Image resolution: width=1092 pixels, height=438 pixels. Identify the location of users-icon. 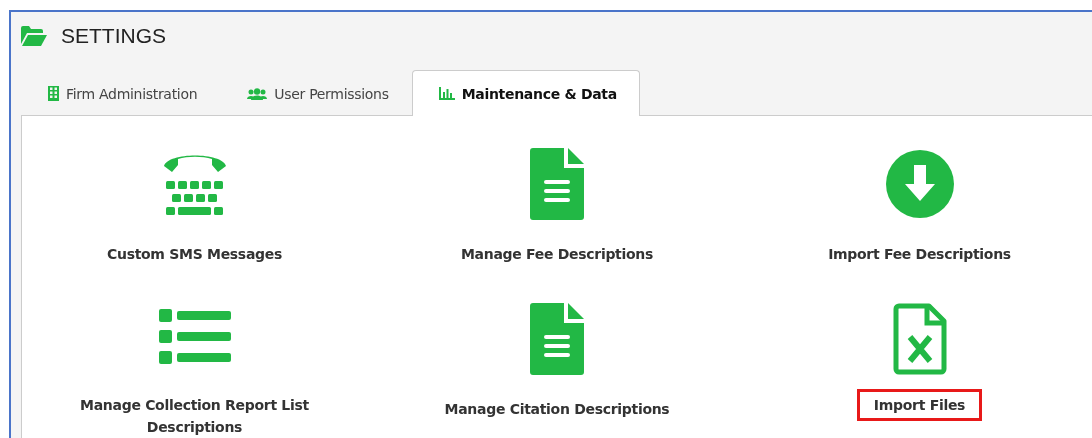
(257, 93).